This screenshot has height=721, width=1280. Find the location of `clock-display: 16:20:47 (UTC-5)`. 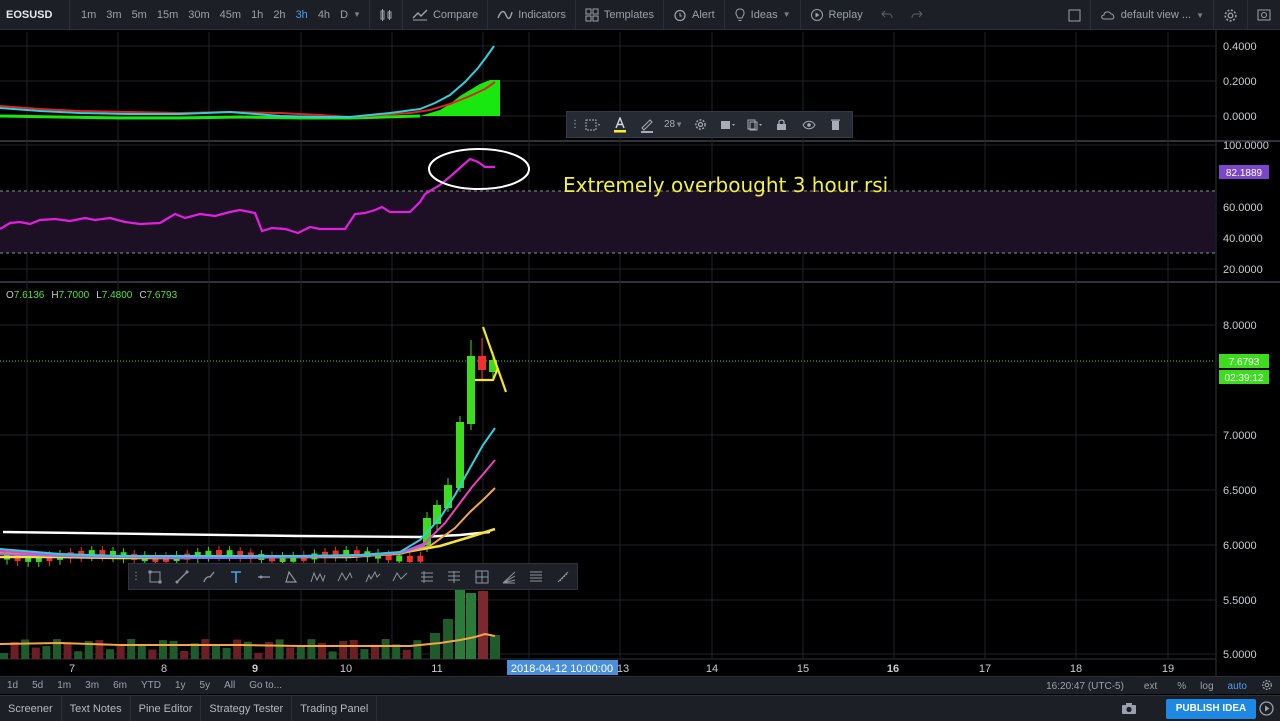

clock-display: 16:20:47 (UTC-5) is located at coordinates (1085, 686).